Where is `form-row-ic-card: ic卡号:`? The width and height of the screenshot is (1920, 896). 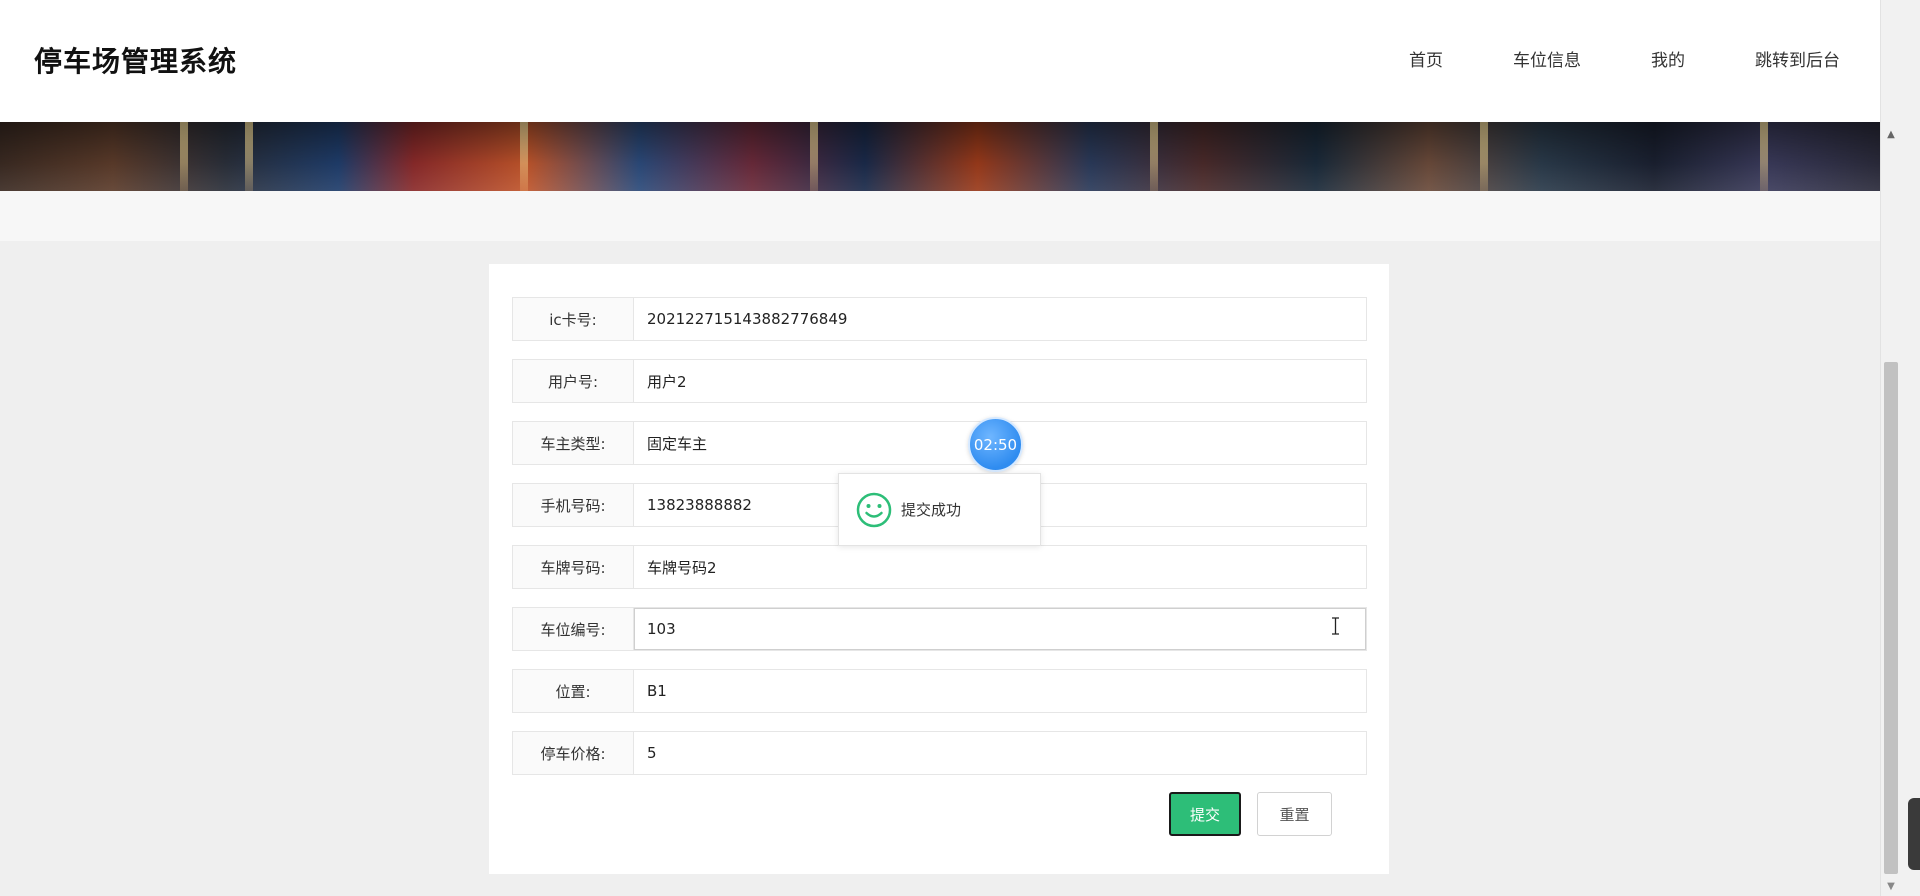 form-row-ic-card: ic卡号: is located at coordinates (939, 319).